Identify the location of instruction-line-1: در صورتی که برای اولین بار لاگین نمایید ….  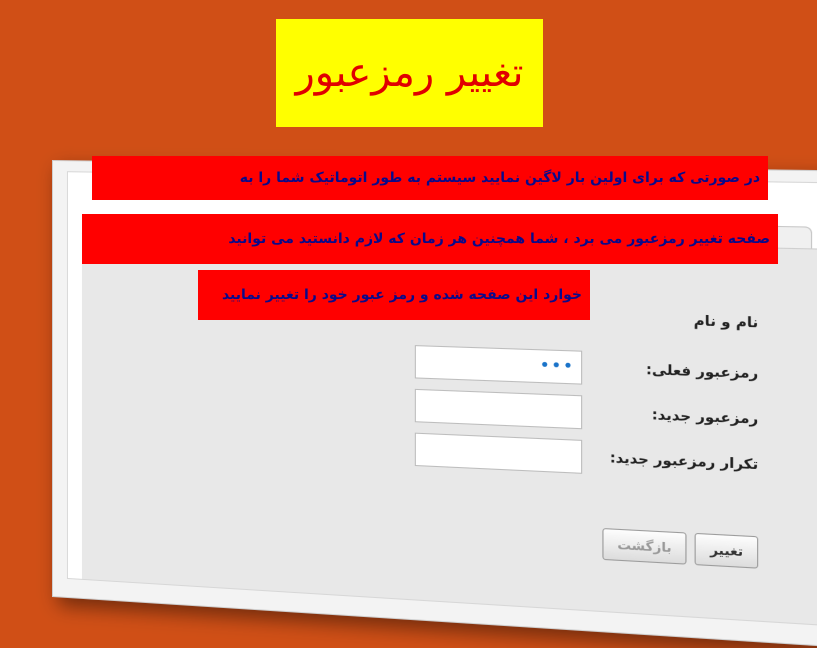
(430, 178).